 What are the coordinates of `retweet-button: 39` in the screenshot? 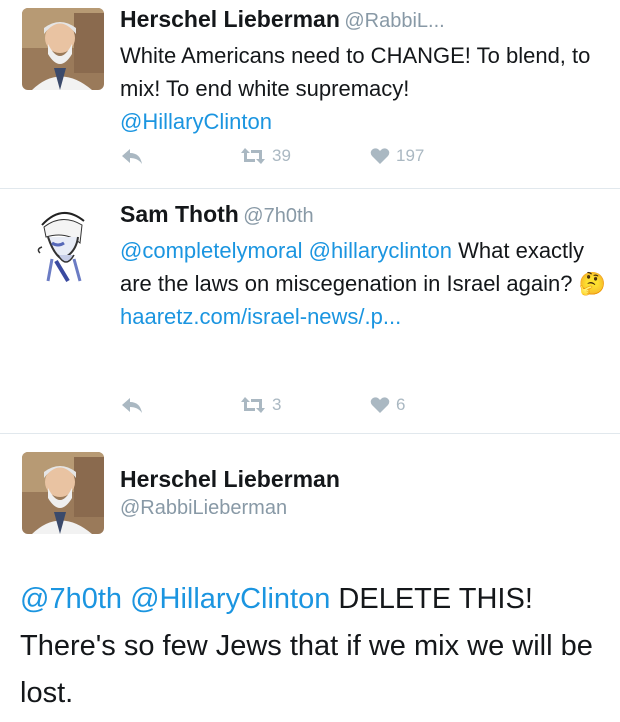 It's located at (265, 156).